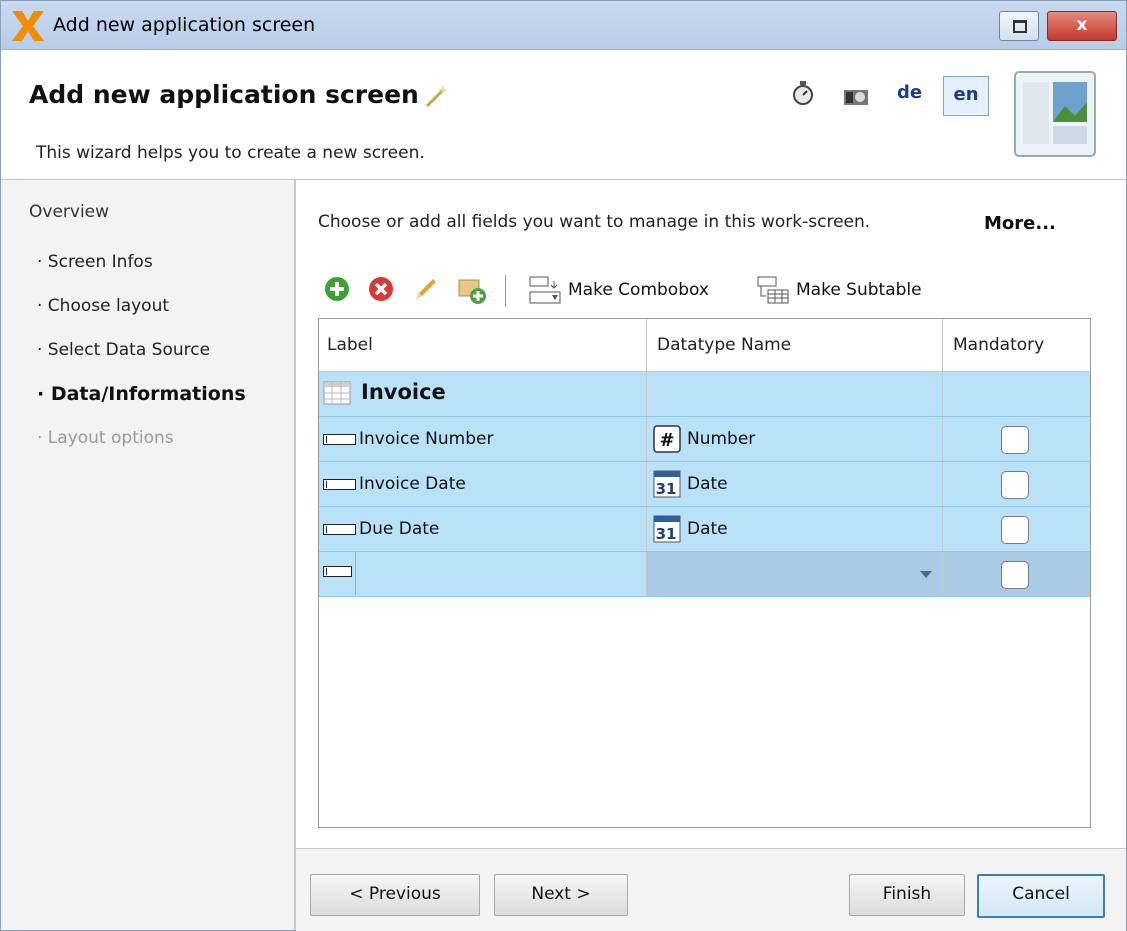  Describe the element at coordinates (545, 290) in the screenshot. I see `make-combobox-icon` at that location.